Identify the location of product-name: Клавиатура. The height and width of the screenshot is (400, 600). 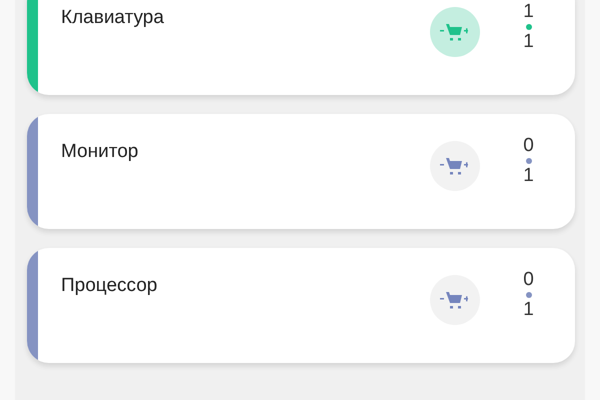
(112, 18).